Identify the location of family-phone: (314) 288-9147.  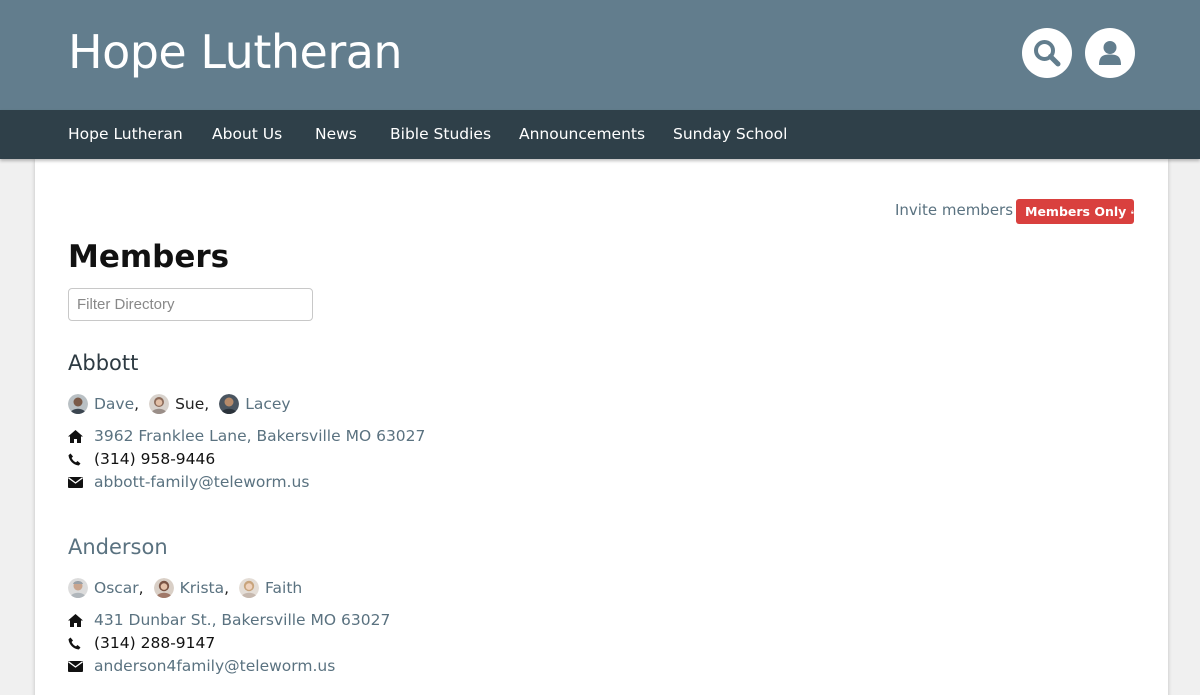
(141, 643).